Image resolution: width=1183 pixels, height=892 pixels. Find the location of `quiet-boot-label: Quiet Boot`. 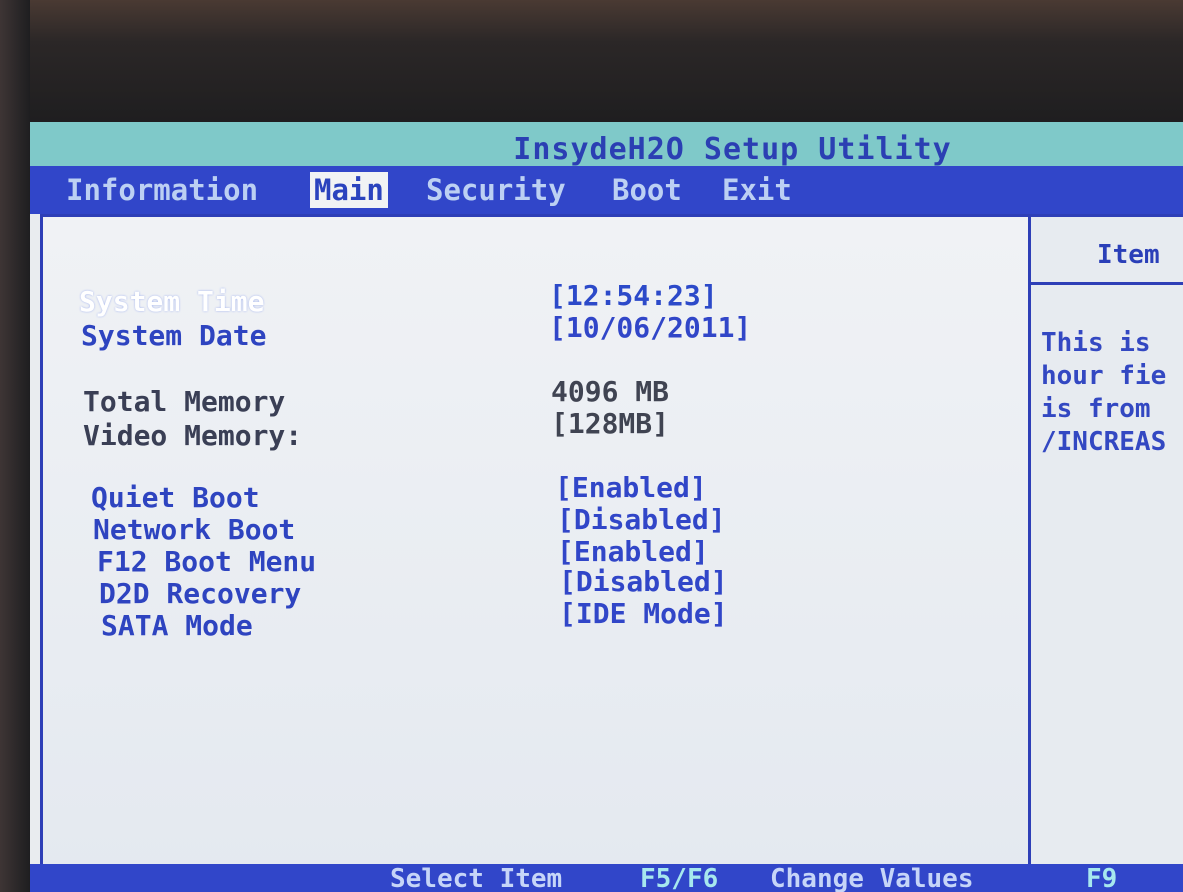

quiet-boot-label: Quiet Boot is located at coordinates (175, 497).